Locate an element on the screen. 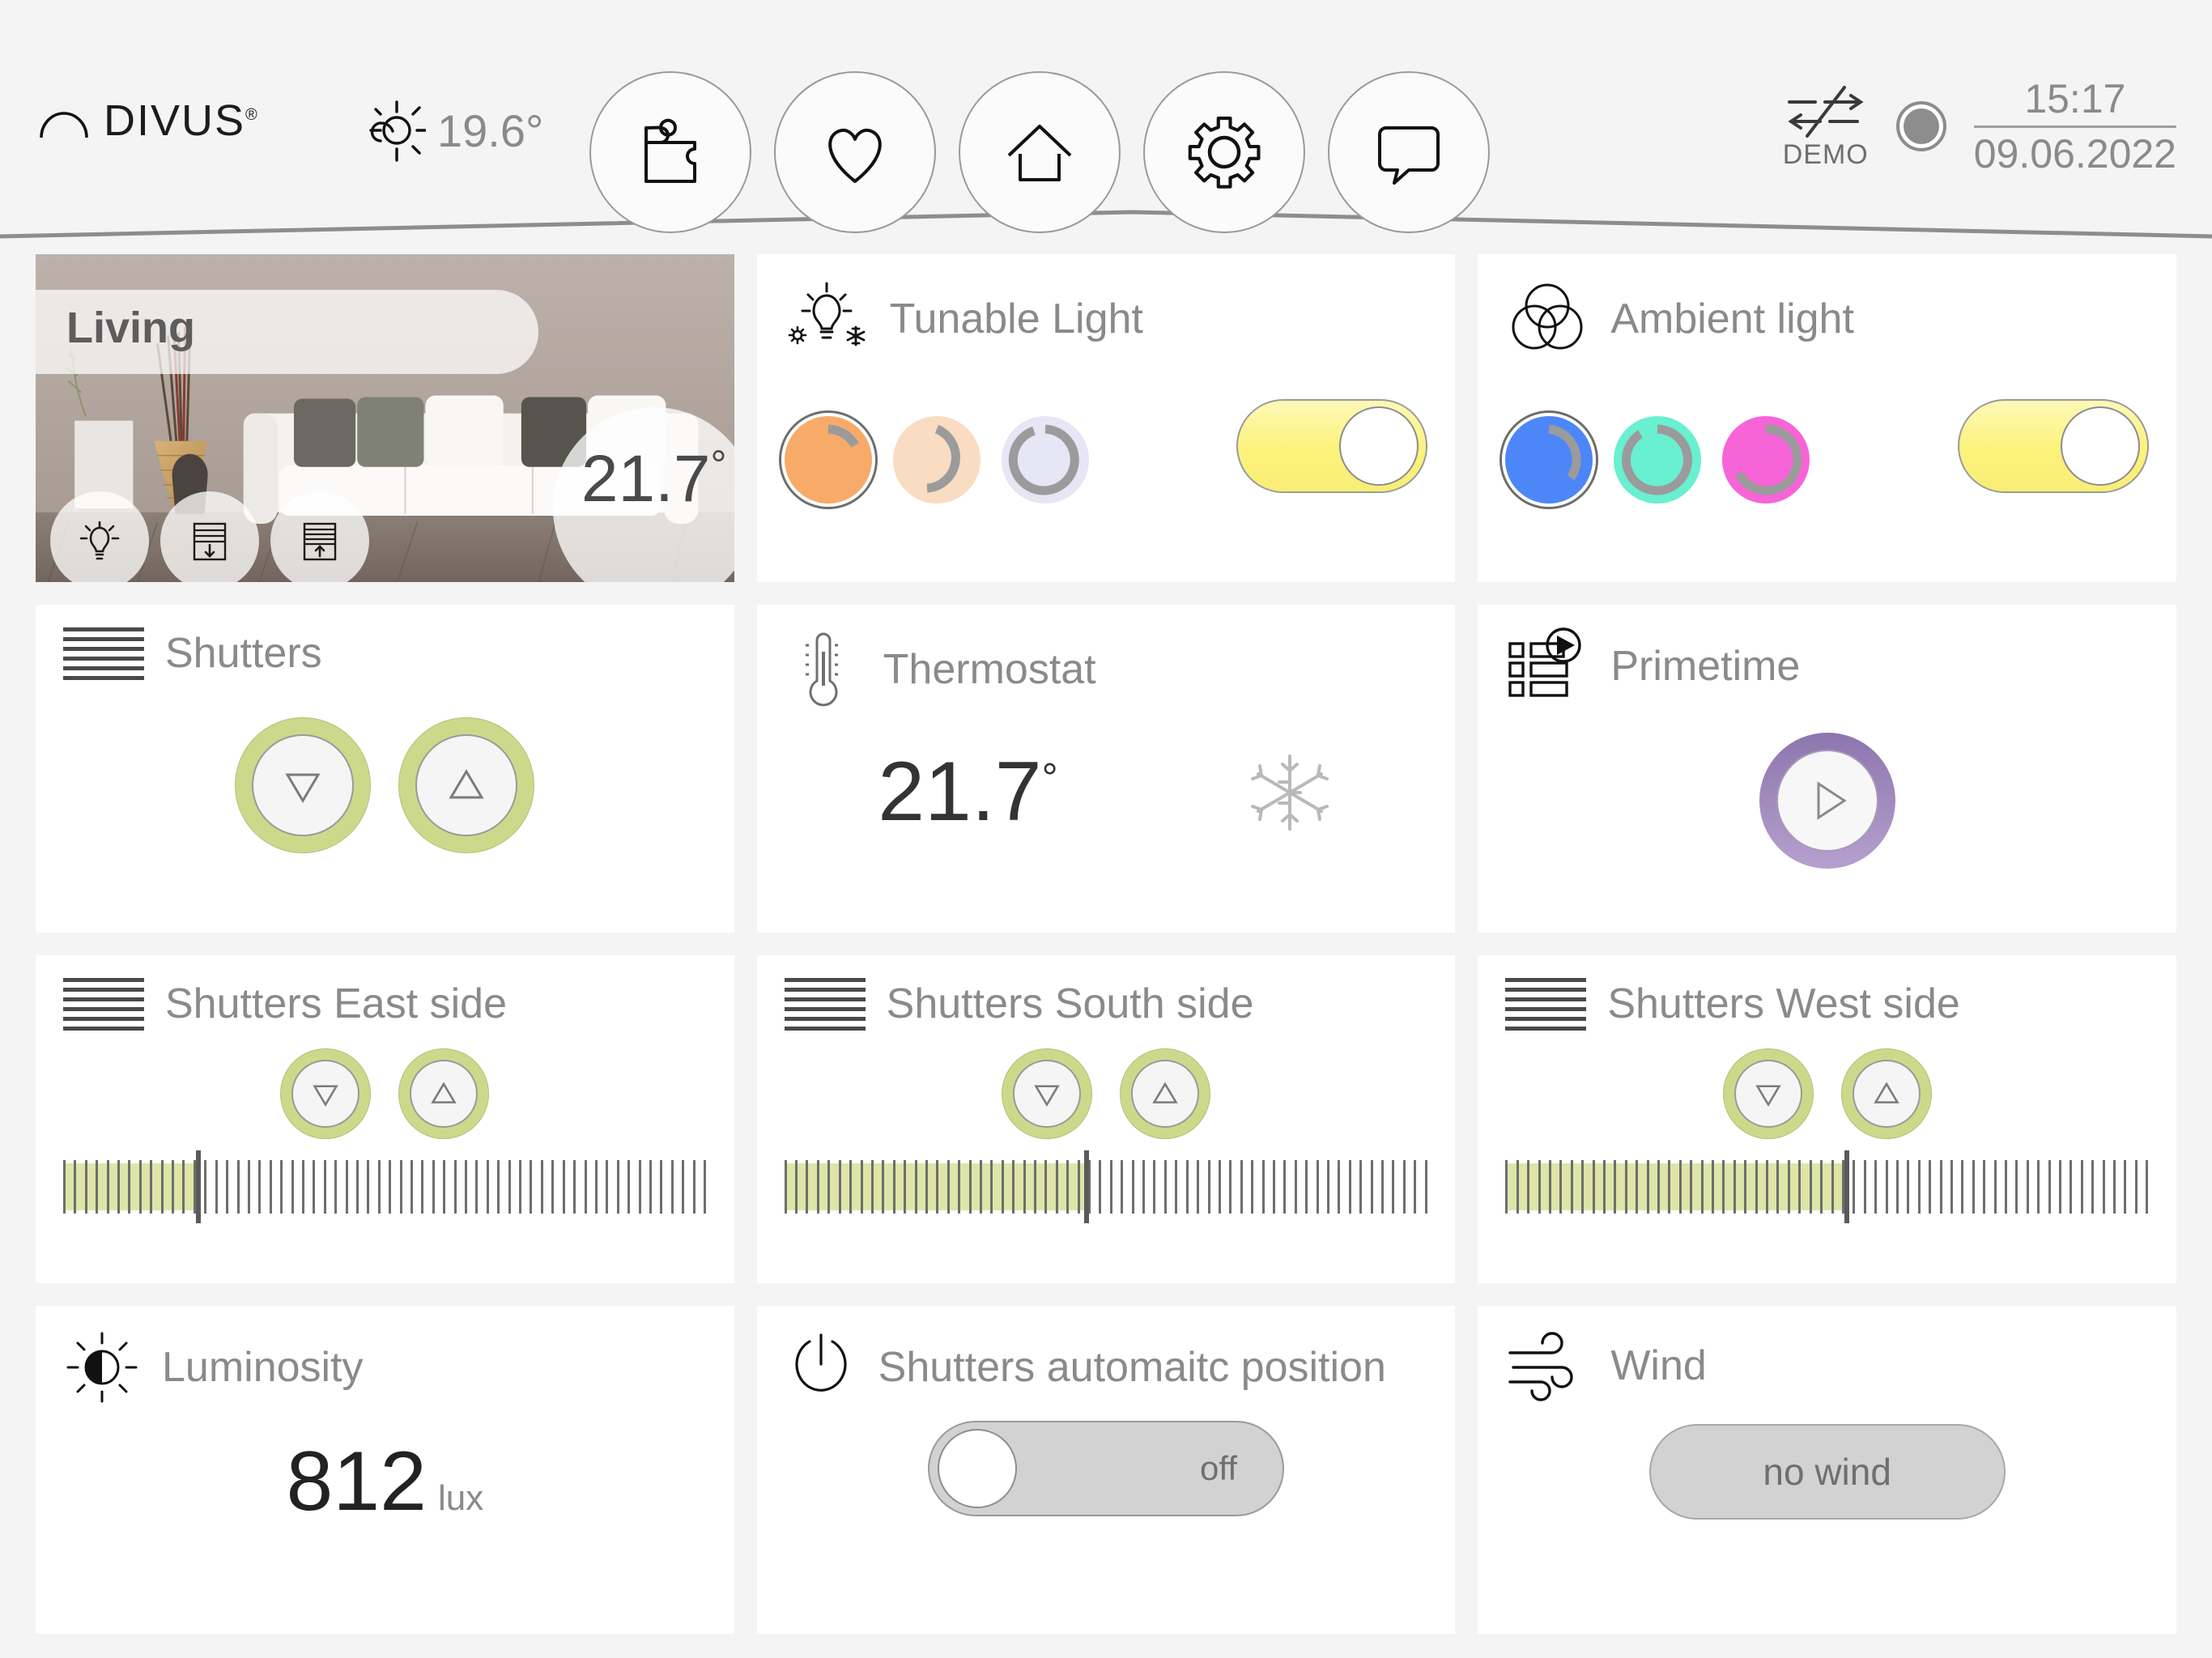 This screenshot has height=1658, width=2212. tunable-bulb-icon is located at coordinates (827, 319).